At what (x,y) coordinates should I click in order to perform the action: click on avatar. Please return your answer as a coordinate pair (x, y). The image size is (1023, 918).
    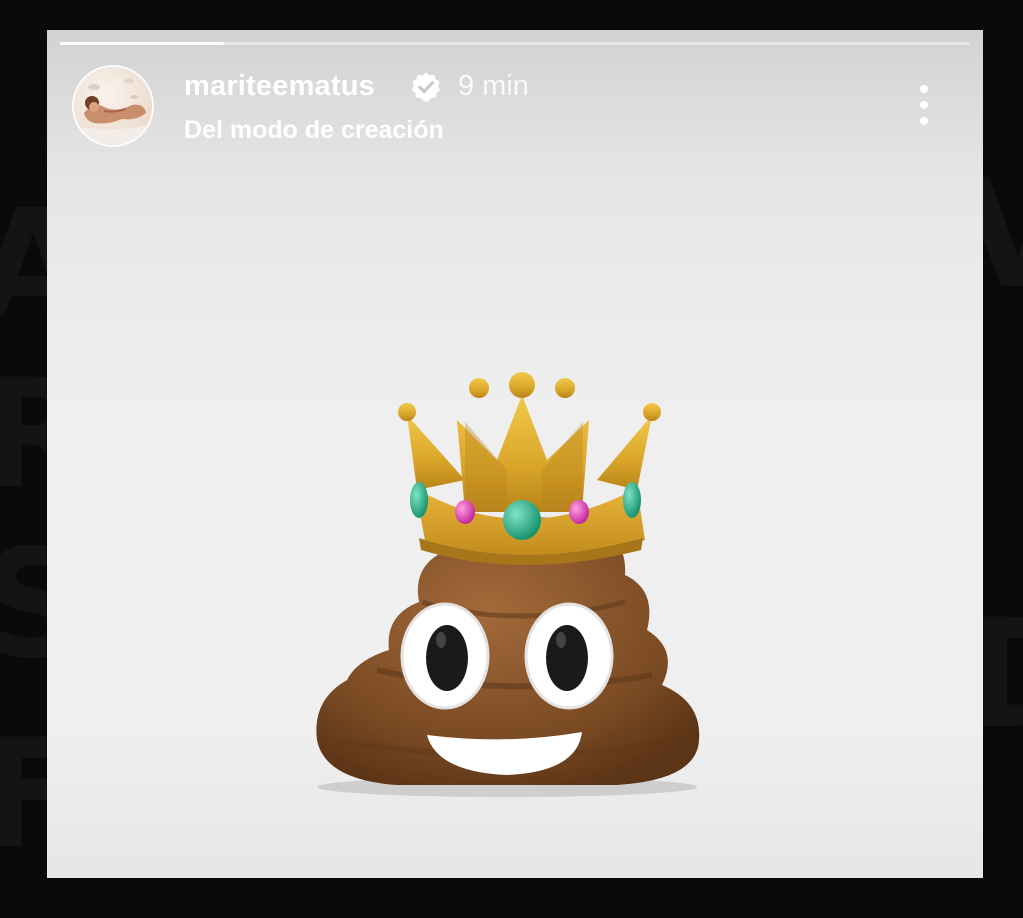
    Looking at the image, I should click on (113, 106).